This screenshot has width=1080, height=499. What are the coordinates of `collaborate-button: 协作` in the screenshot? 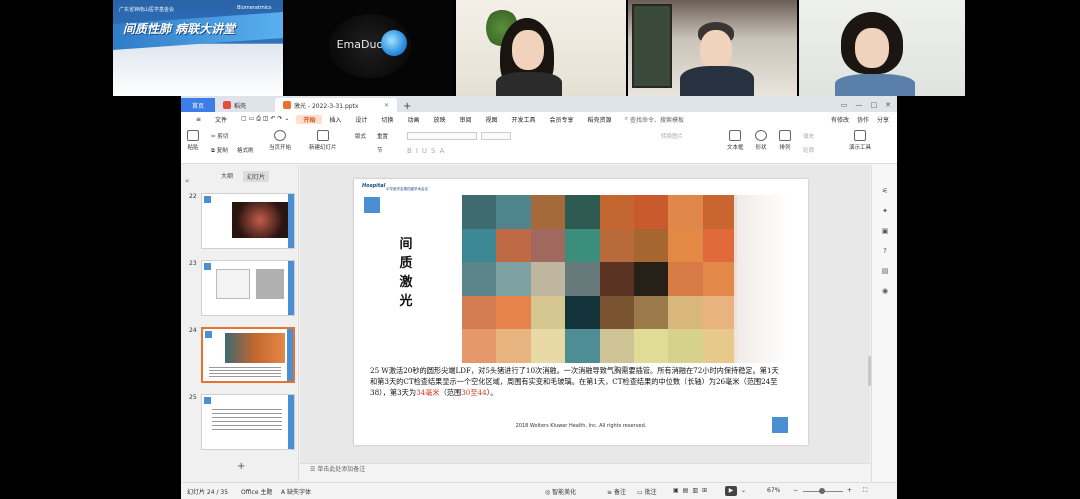 It's located at (863, 119).